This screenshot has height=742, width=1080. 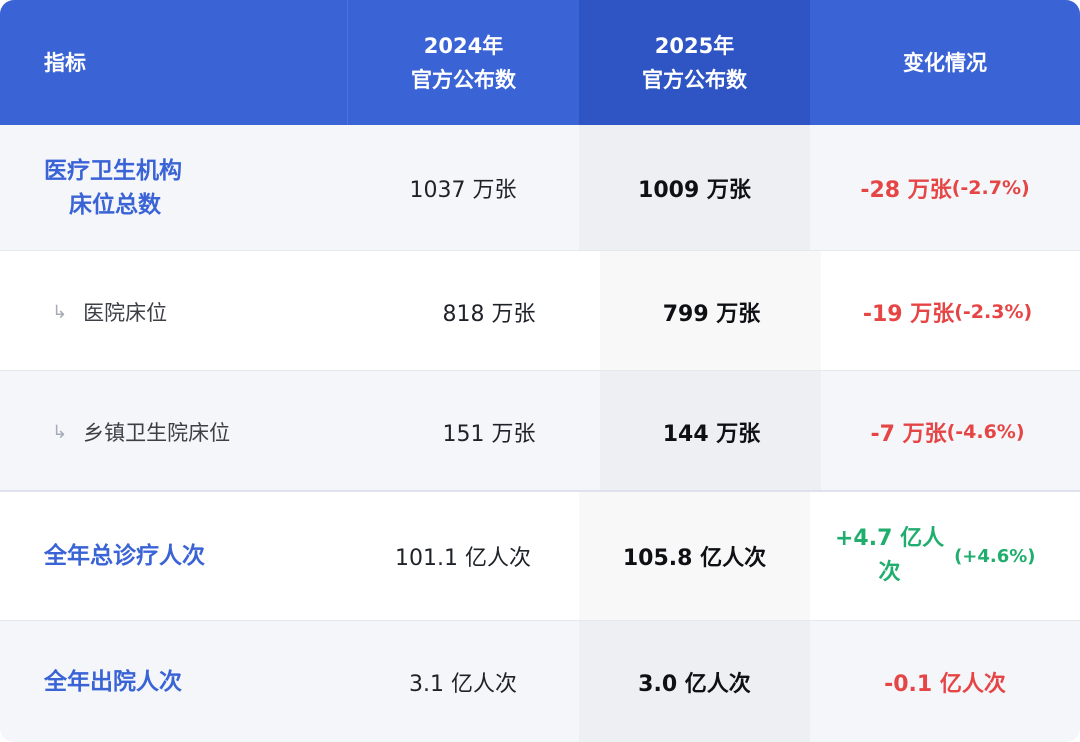 What do you see at coordinates (889, 572) in the screenshot?
I see `change-amount-line2: 次` at bounding box center [889, 572].